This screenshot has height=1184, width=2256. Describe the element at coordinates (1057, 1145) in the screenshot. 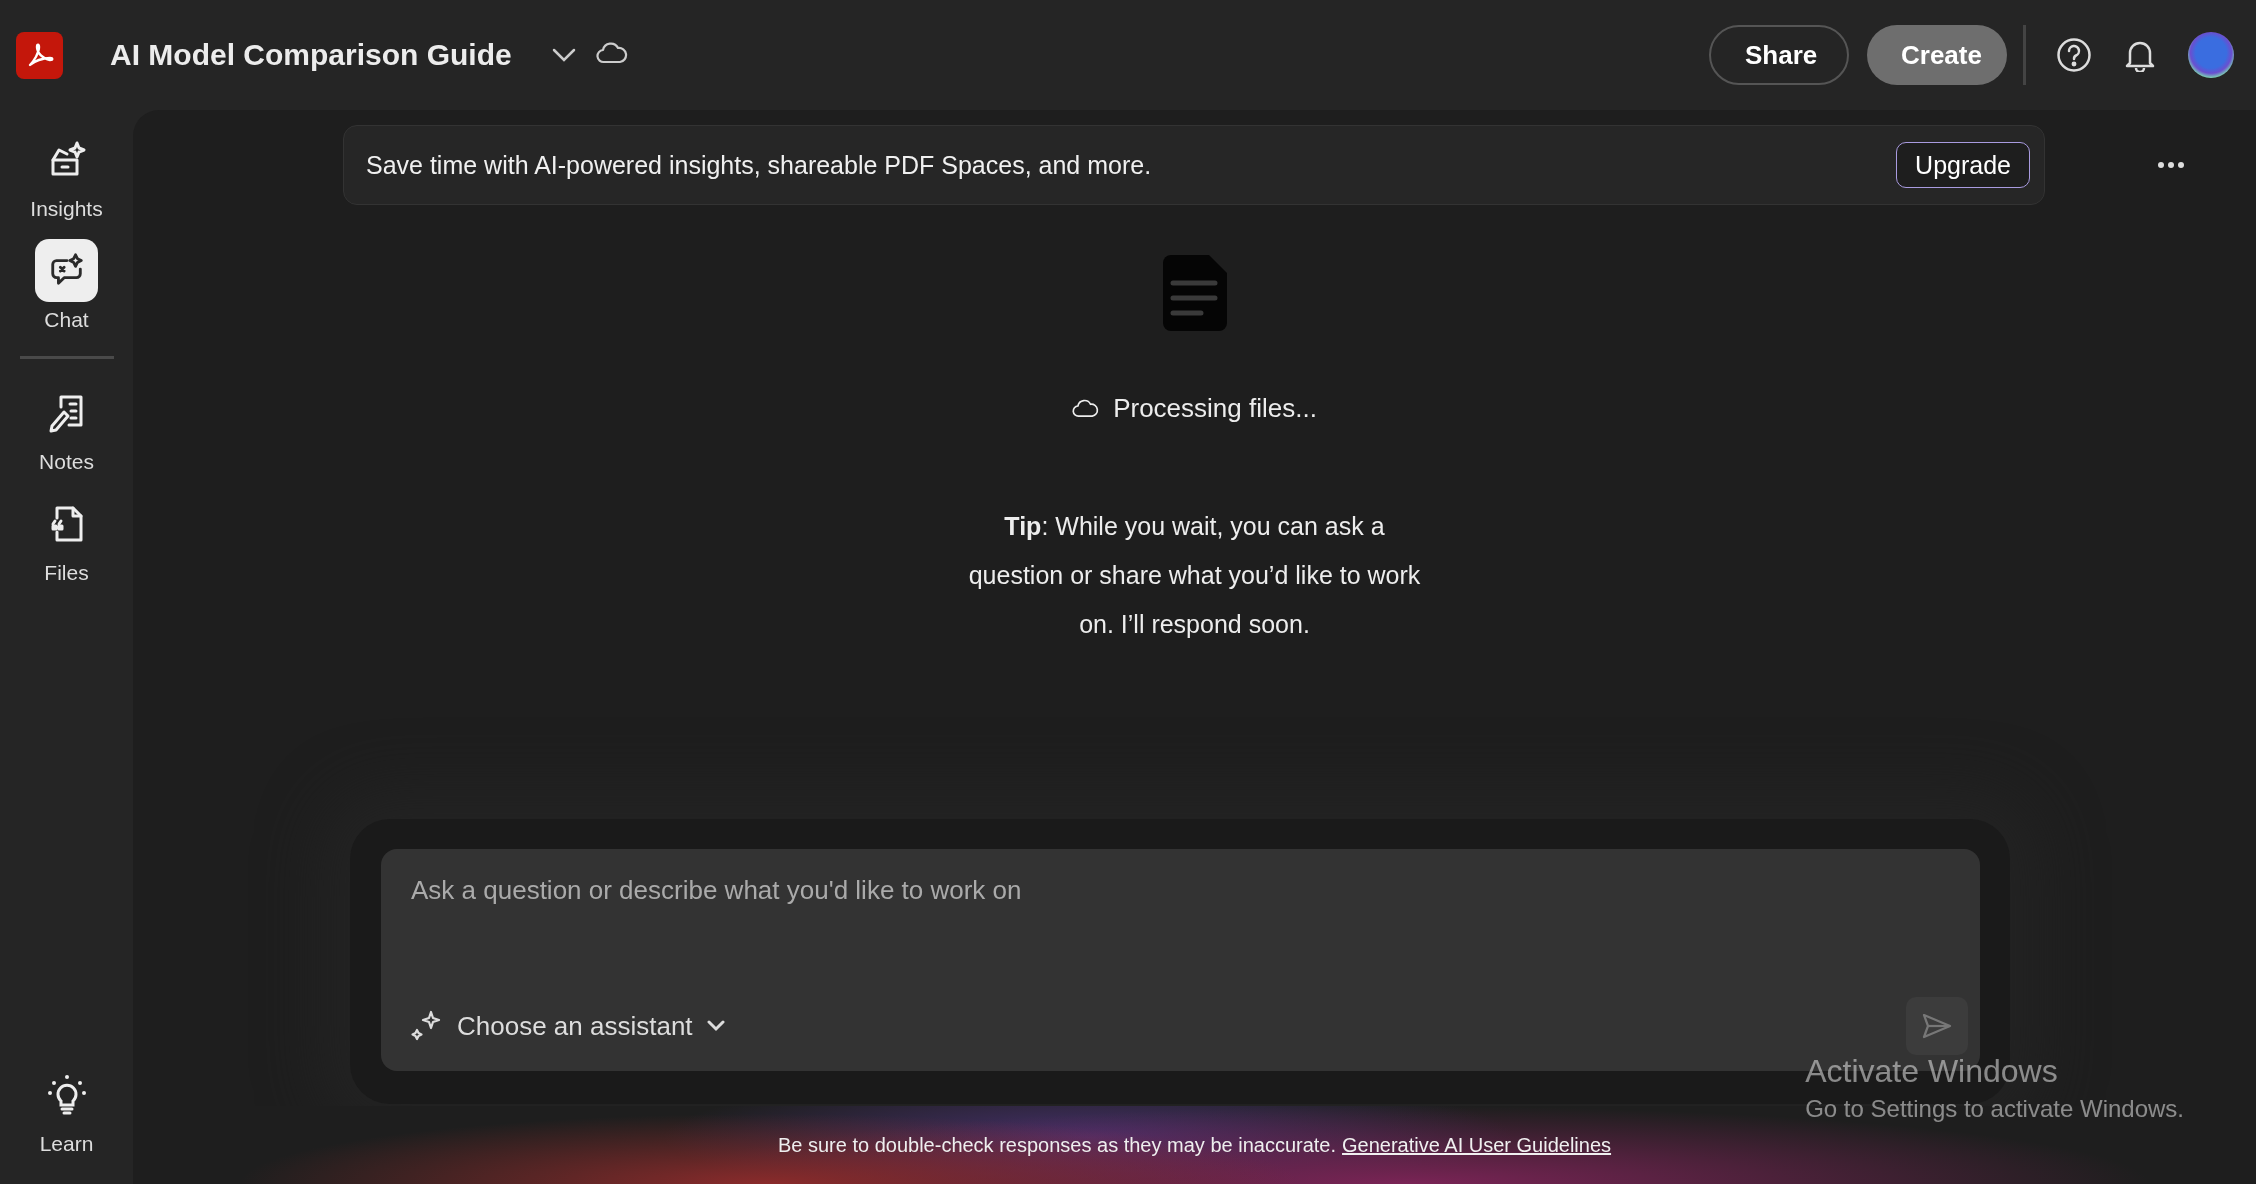

I see `disclaimer-text: Be sure to double-check responses as they may be inaccurate.` at that location.